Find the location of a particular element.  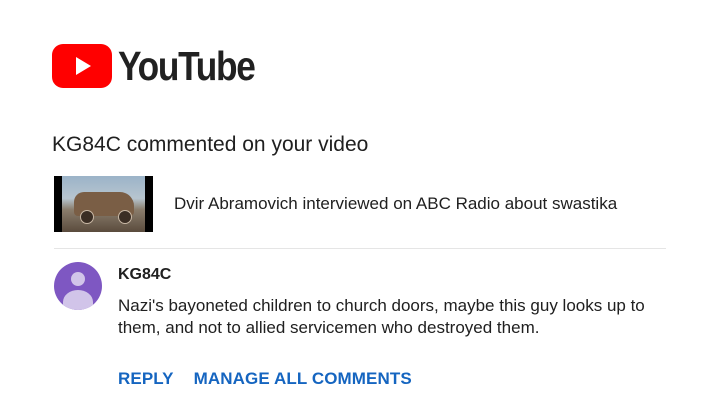

comment-actions: REPLY MANAGE ALL COMMENTS is located at coordinates (275, 379).